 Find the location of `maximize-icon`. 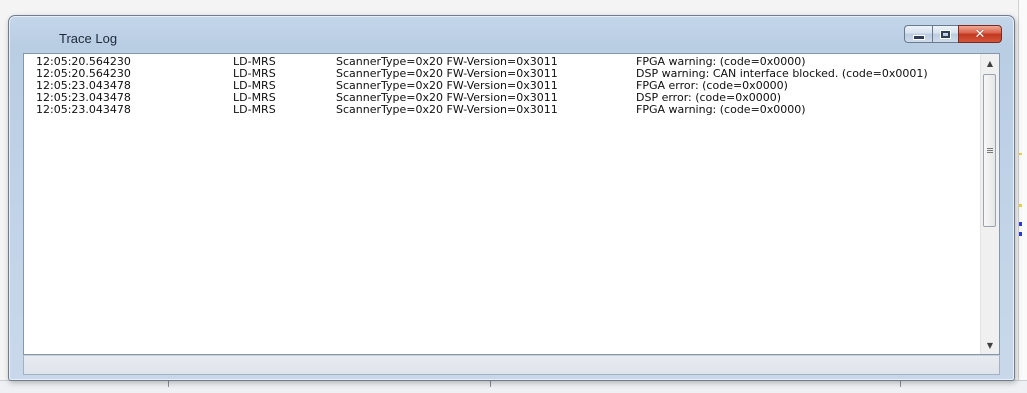

maximize-icon is located at coordinates (945, 34).